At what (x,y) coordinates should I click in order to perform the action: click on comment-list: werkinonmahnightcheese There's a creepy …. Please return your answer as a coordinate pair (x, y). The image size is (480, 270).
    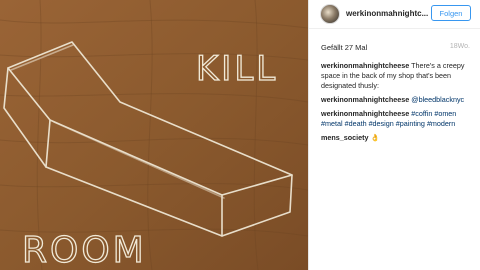
    Looking at the image, I should click on (397, 104).